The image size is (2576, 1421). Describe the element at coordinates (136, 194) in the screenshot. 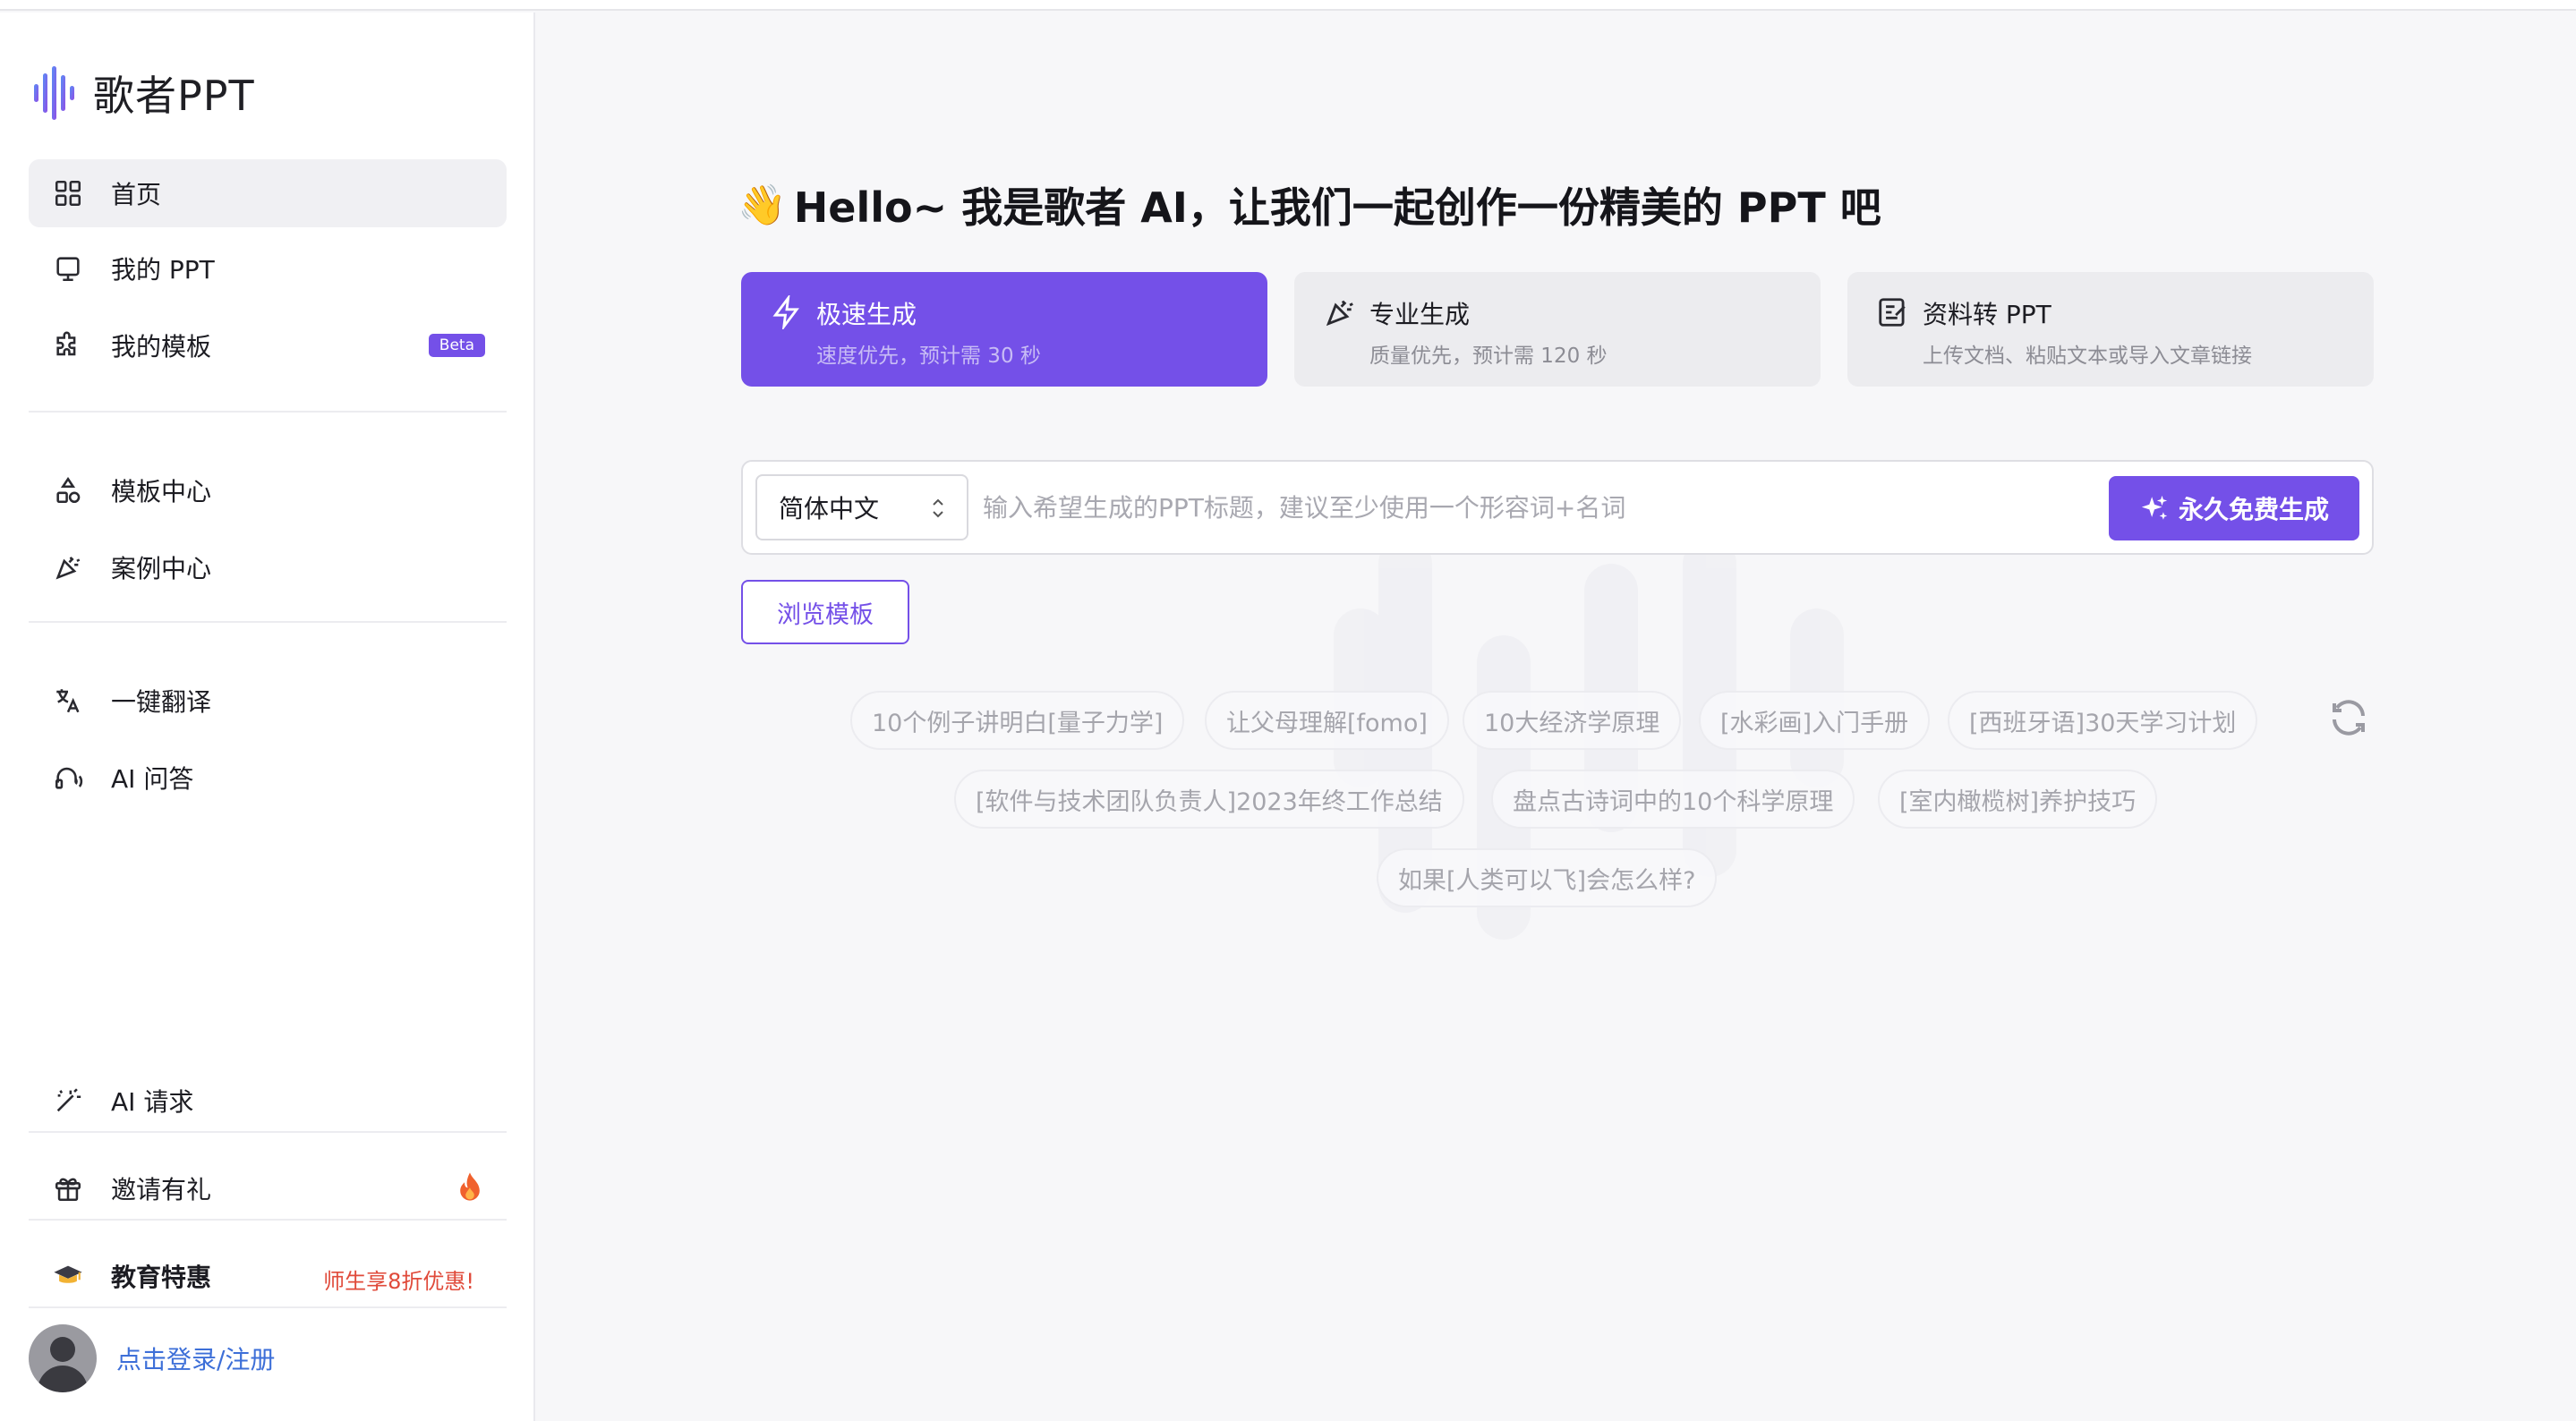

I see `sidebar-item-label: 首页` at that location.